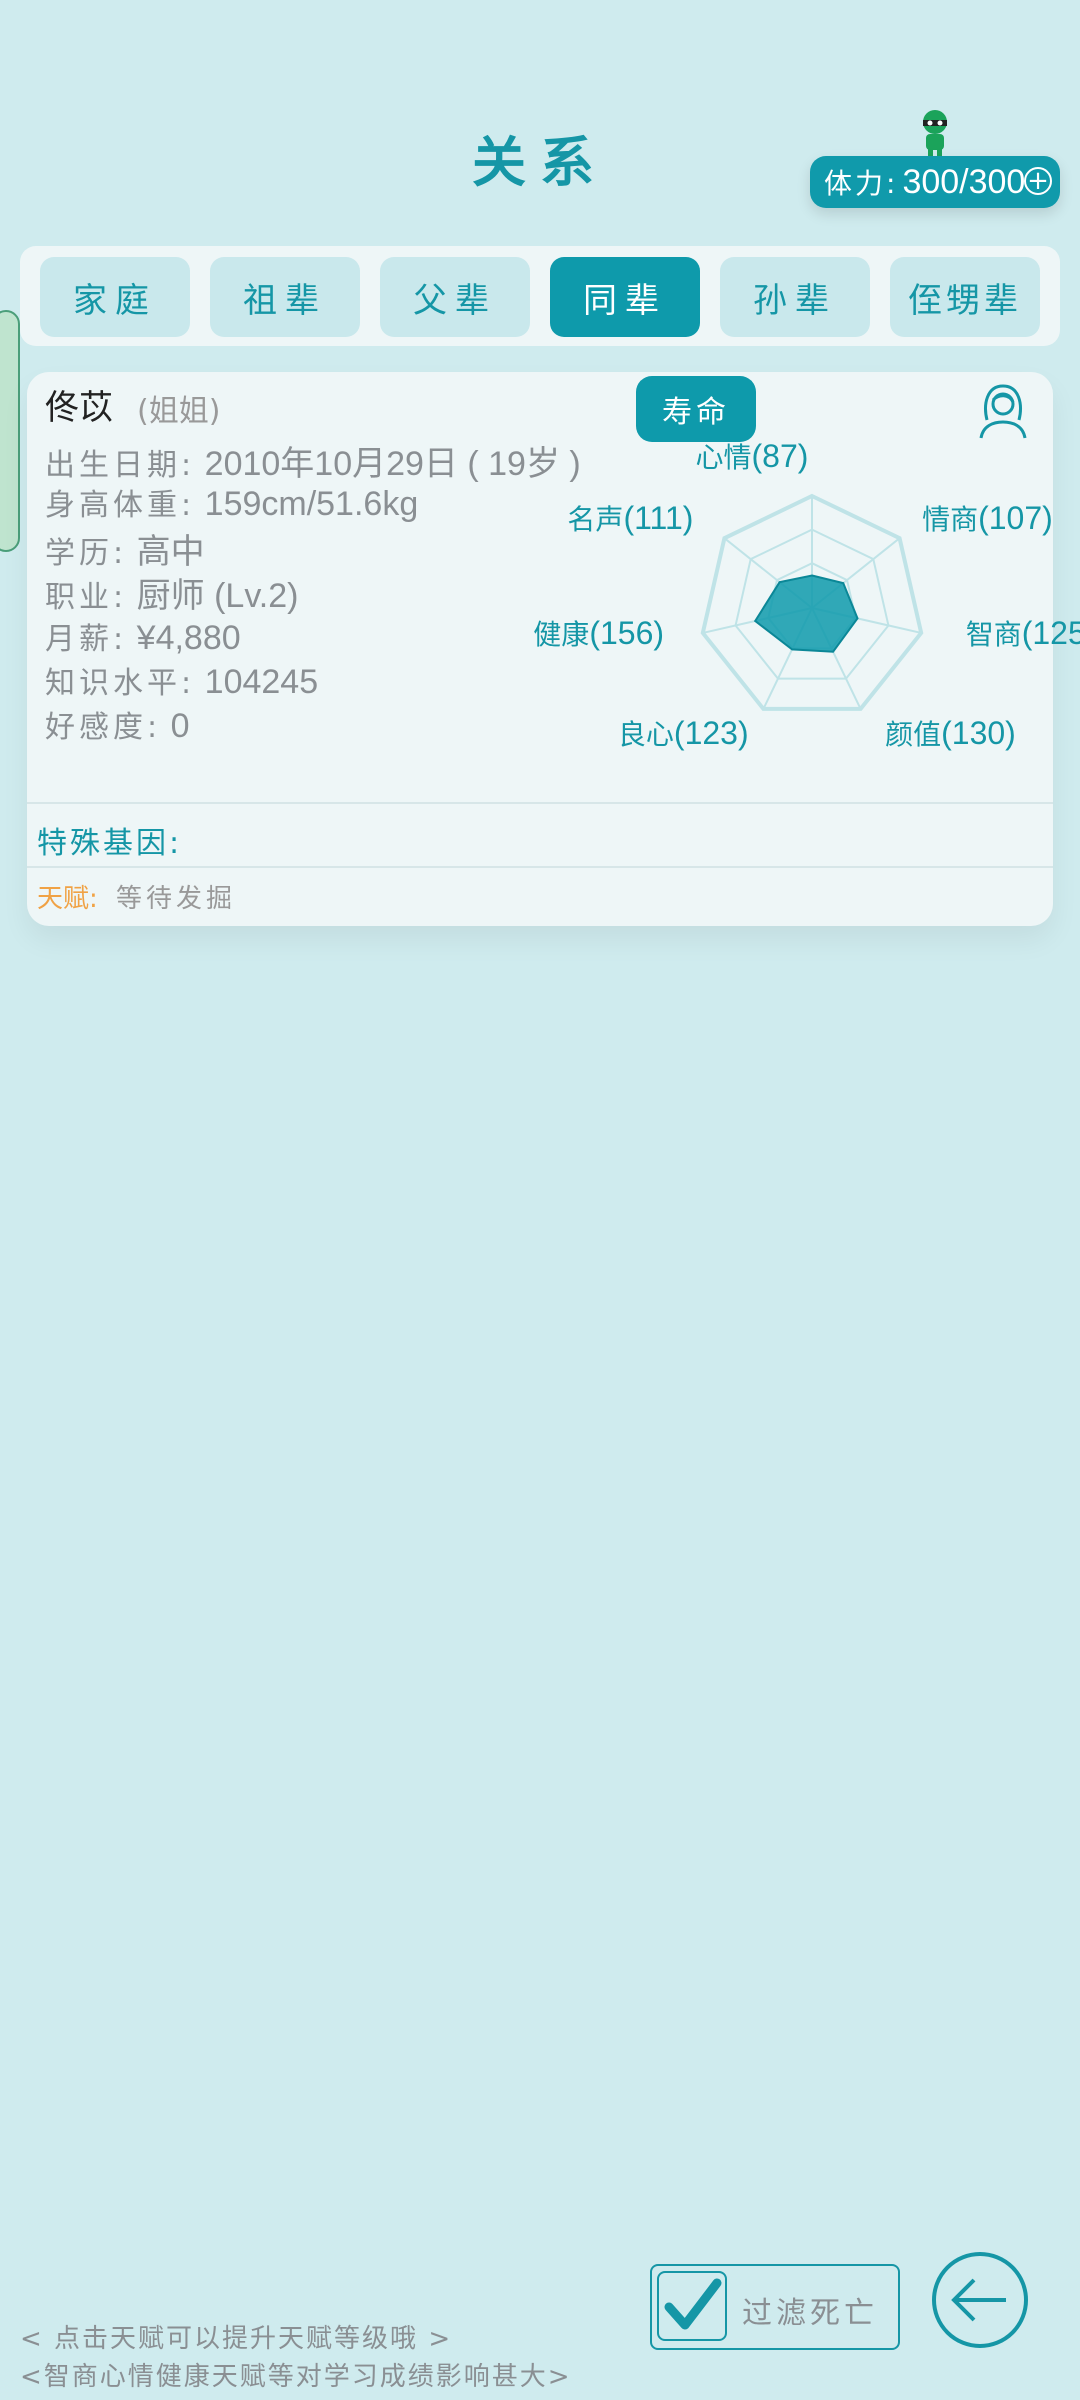  Describe the element at coordinates (392, 464) in the screenshot. I see `info-value: 2010年10月29日 ( 19岁 )` at that location.